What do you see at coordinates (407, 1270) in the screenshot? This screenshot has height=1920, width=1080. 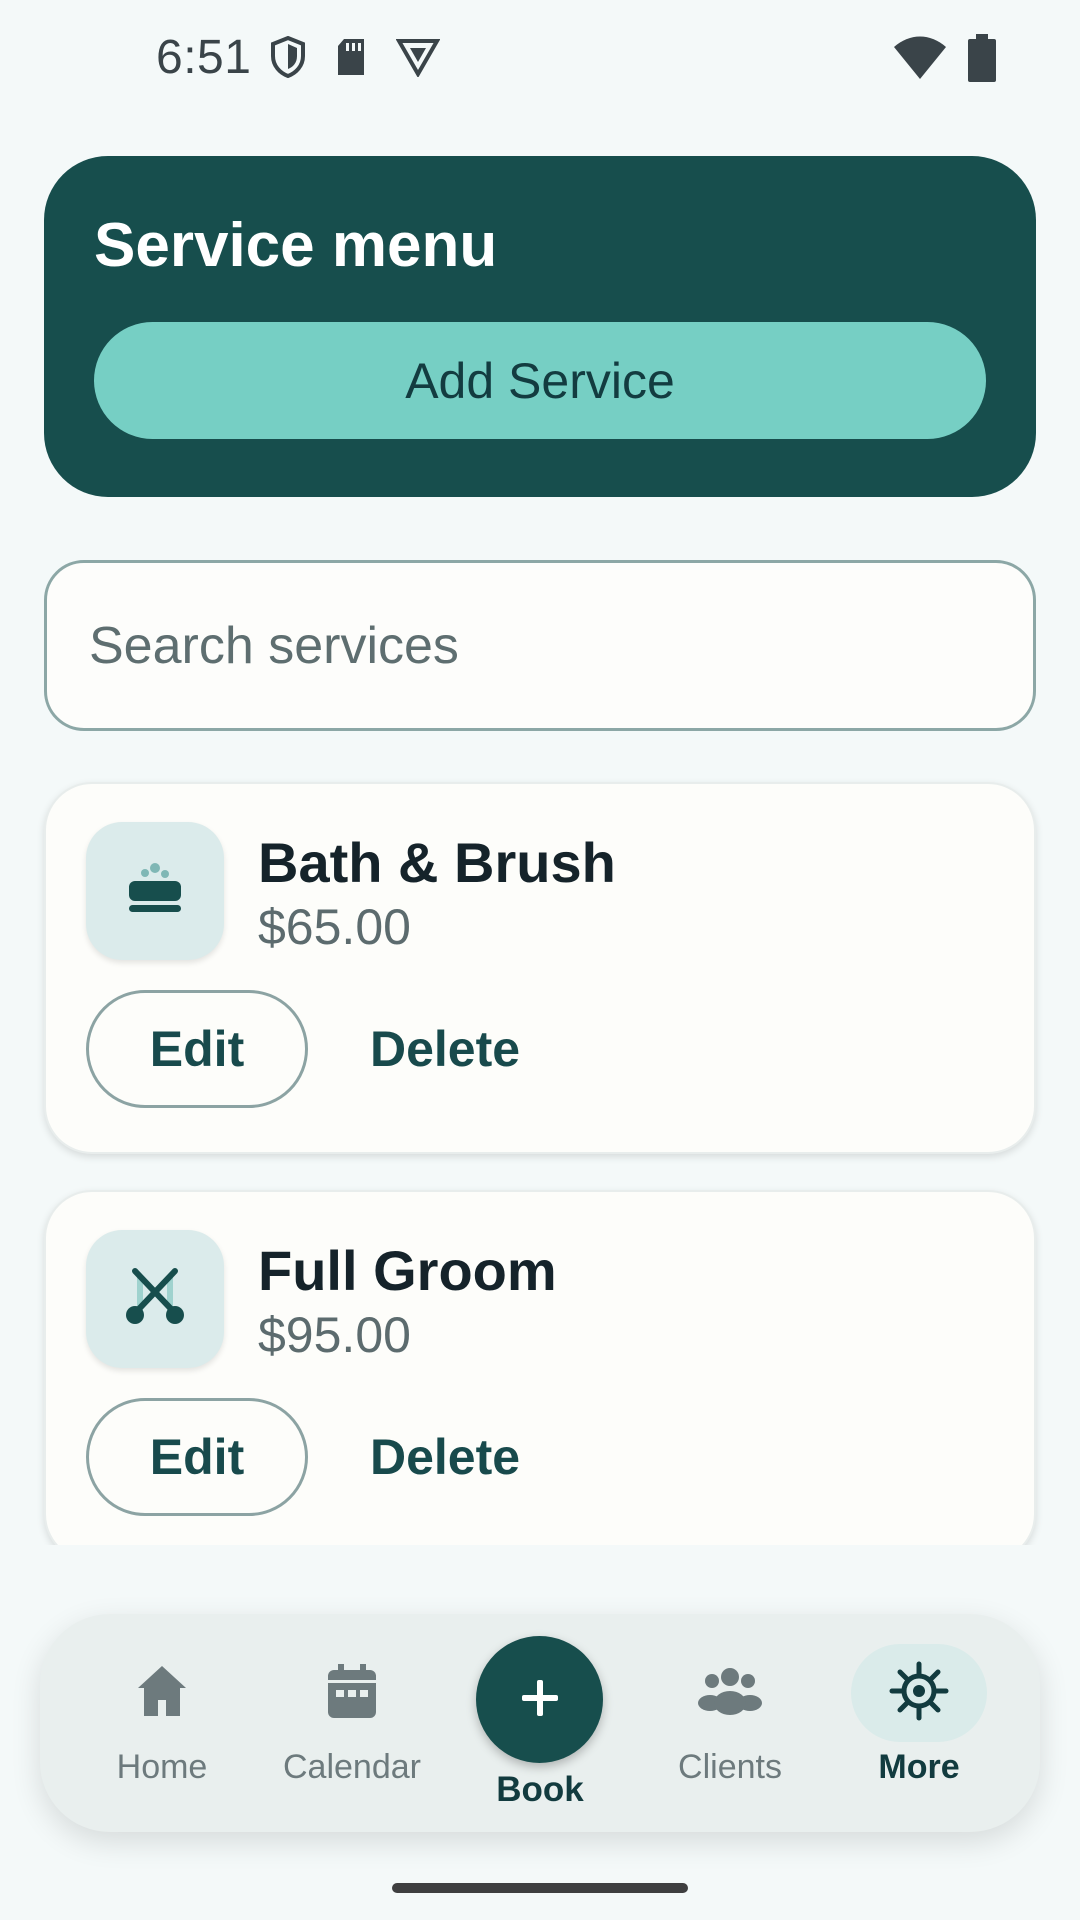 I see `service-name: Full Groom` at bounding box center [407, 1270].